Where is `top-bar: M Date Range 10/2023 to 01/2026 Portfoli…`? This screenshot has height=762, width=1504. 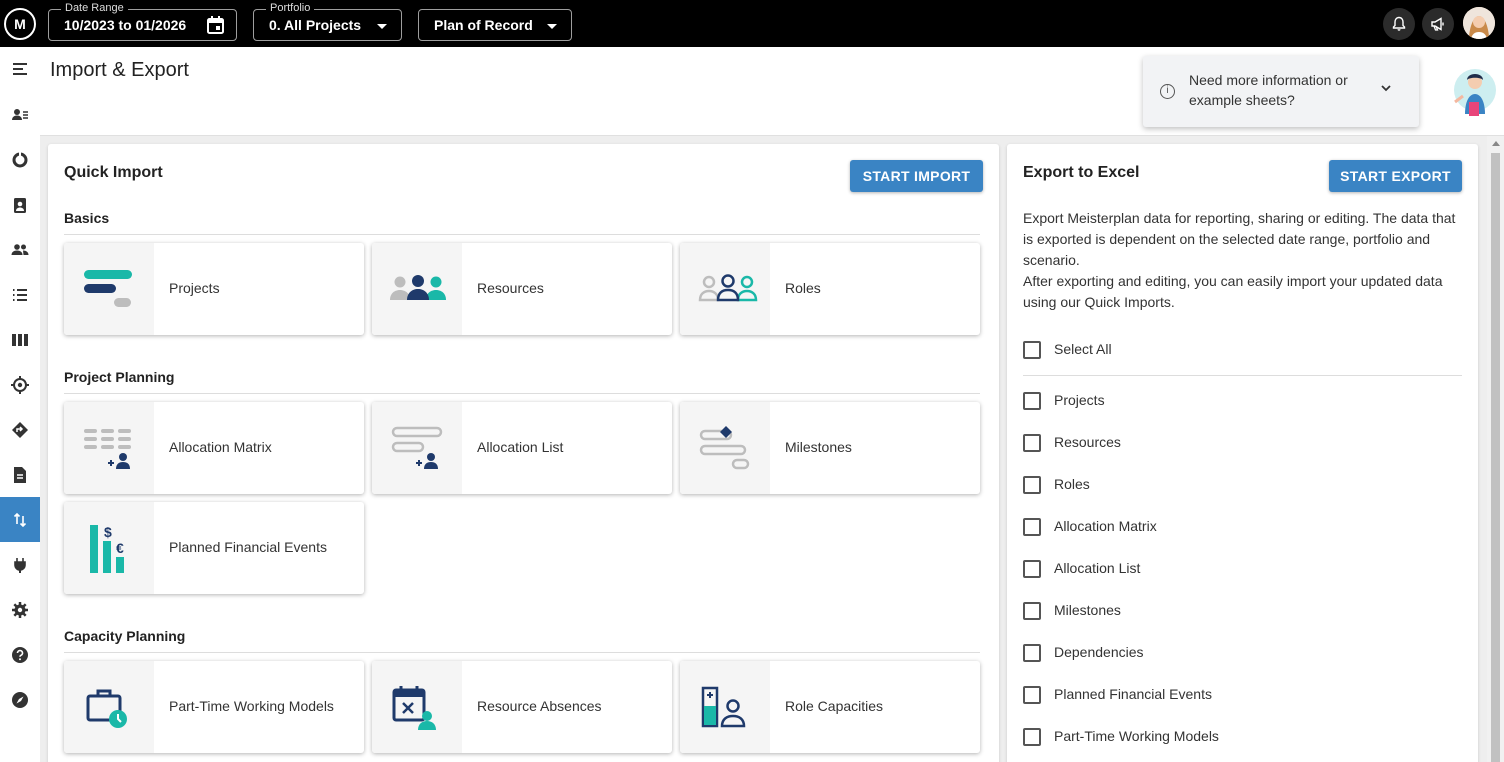 top-bar: M Date Range 10/2023 to 01/2026 Portfoli… is located at coordinates (752, 23).